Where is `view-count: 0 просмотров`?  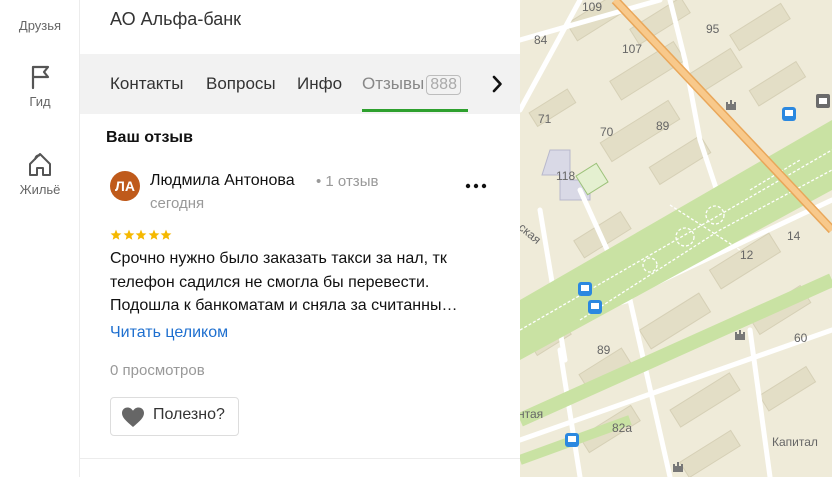 view-count: 0 просмотров is located at coordinates (157, 370).